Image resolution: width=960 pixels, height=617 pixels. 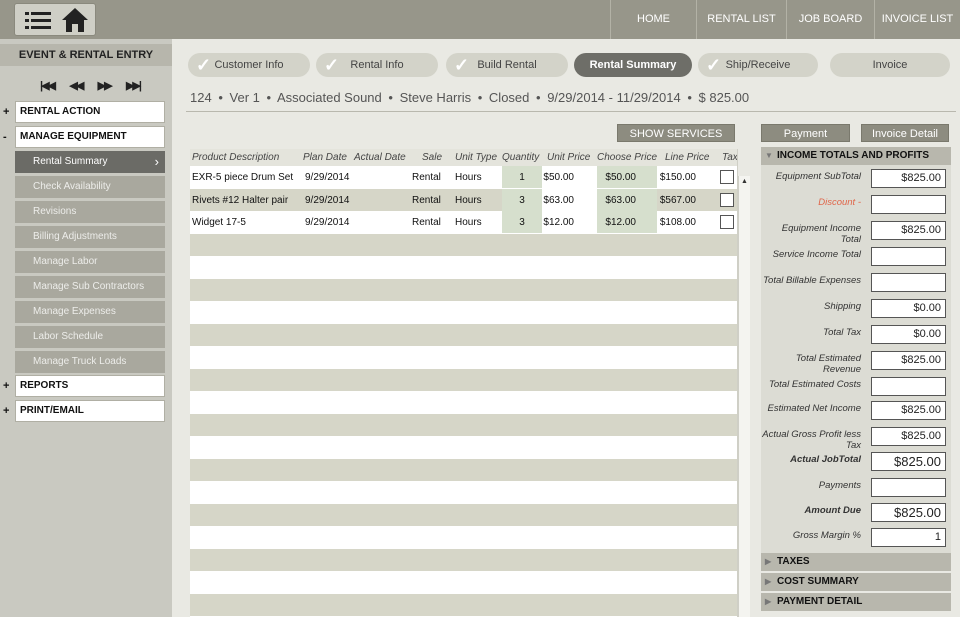 I want to click on first-record-icon: |◀◀, so click(x=48, y=86).